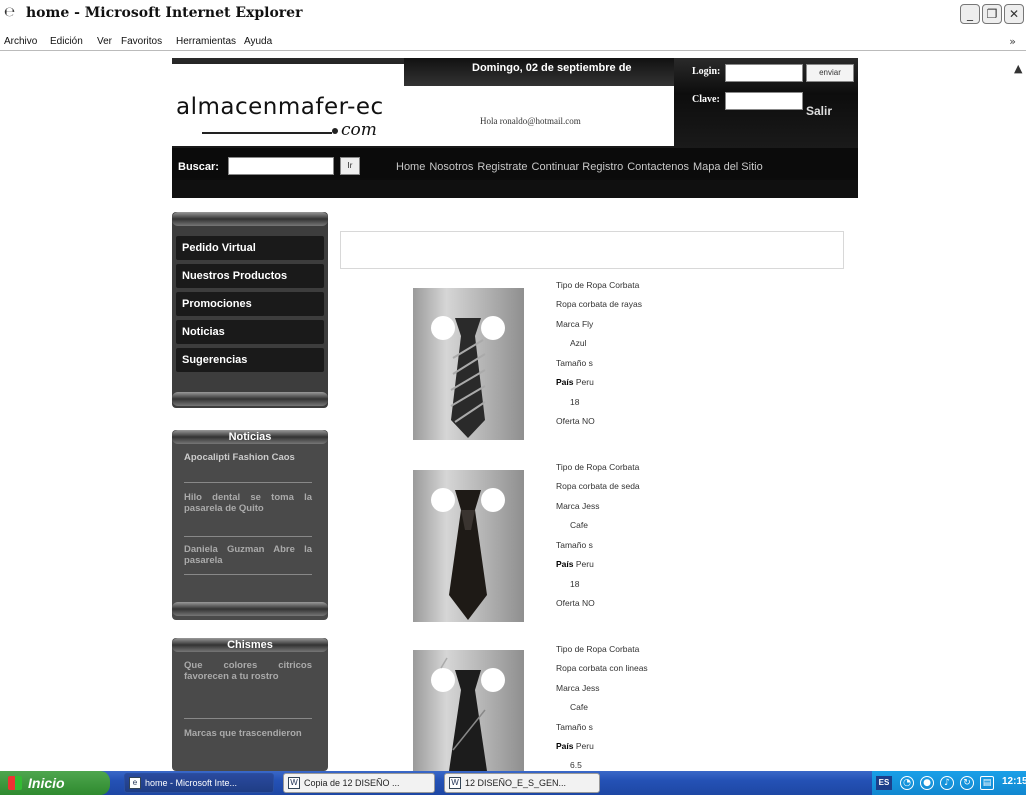 This screenshot has height=795, width=1026. I want to click on language-indicator: ES, so click(884, 783).